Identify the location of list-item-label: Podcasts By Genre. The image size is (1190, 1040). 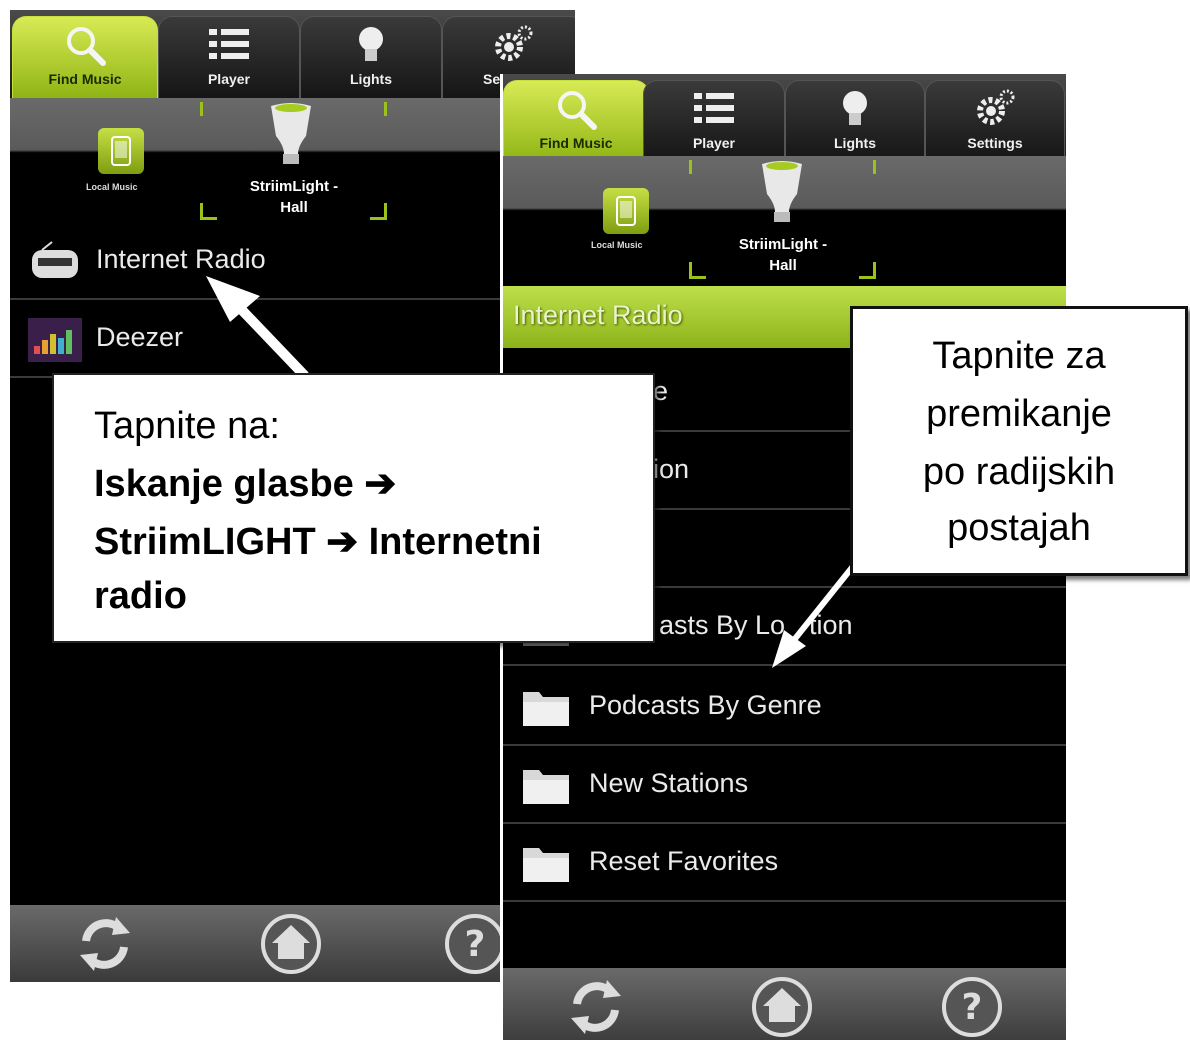
(705, 705).